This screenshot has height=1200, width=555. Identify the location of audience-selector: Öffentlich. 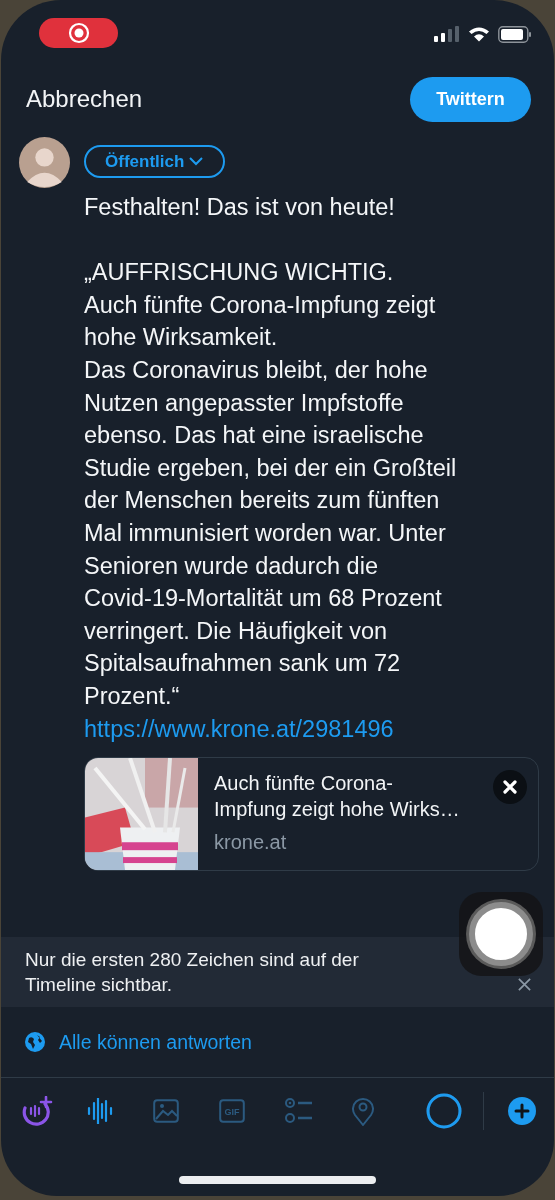
(155, 161).